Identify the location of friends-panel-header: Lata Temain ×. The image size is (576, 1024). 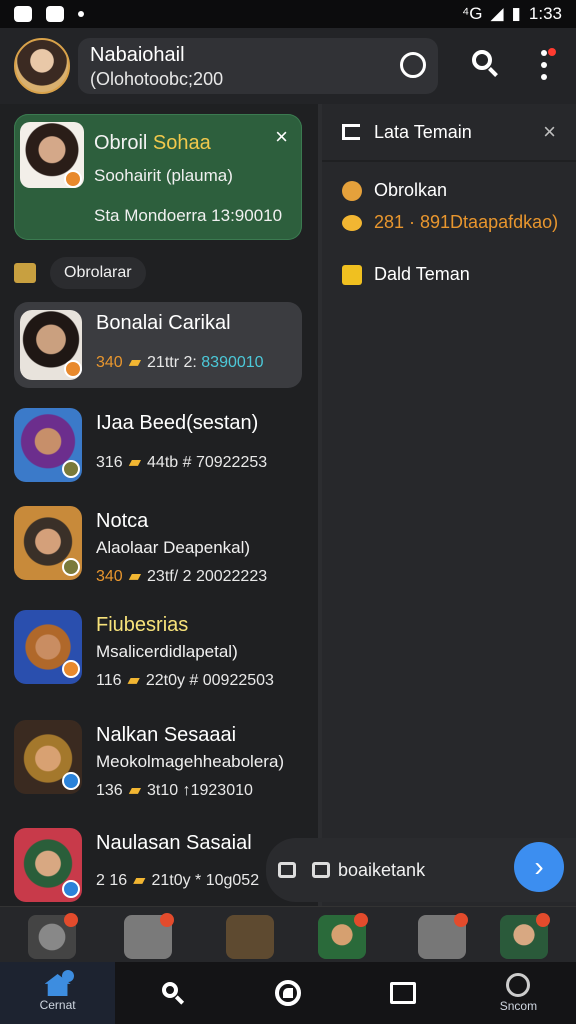
(449, 133).